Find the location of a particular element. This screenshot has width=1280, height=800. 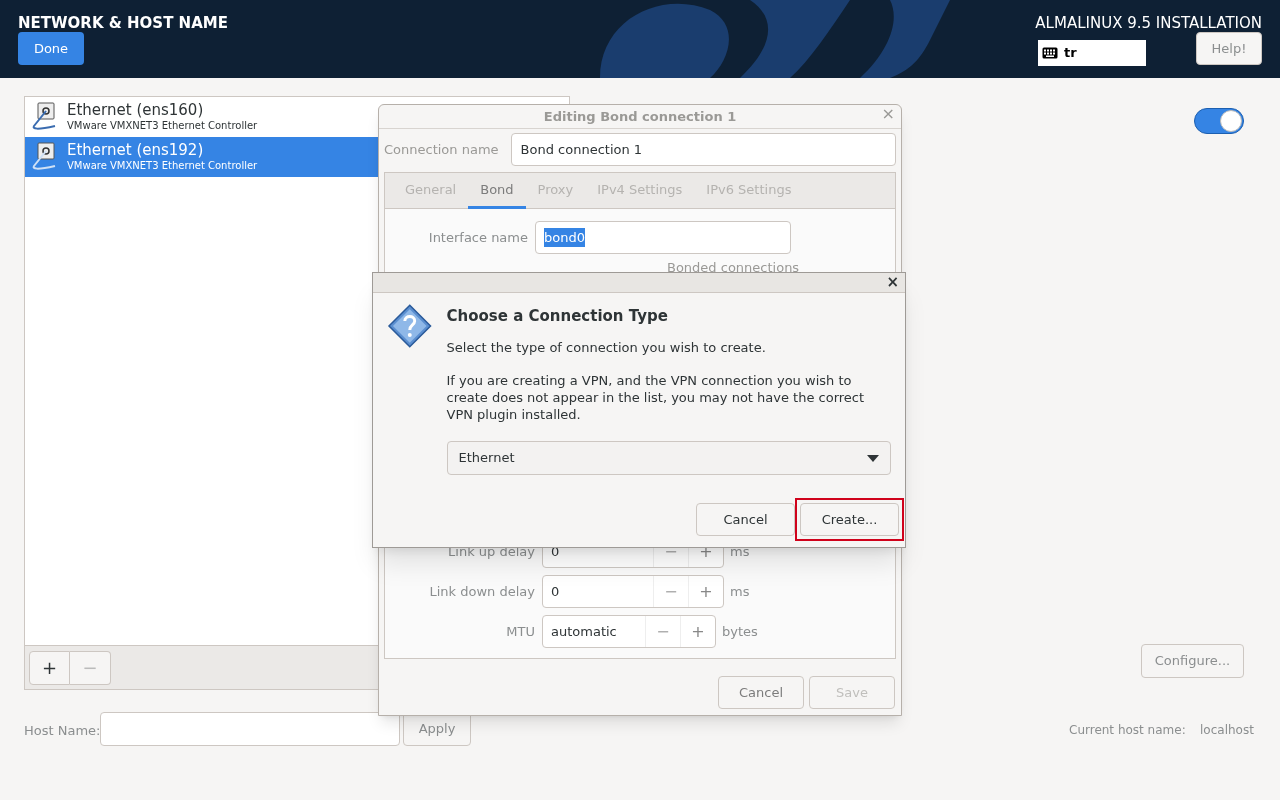

spin-value: 0 is located at coordinates (555, 591).